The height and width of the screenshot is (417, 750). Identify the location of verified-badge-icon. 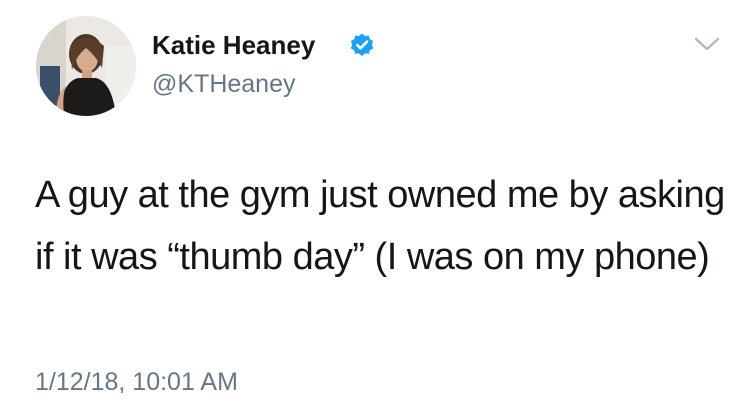
(362, 44).